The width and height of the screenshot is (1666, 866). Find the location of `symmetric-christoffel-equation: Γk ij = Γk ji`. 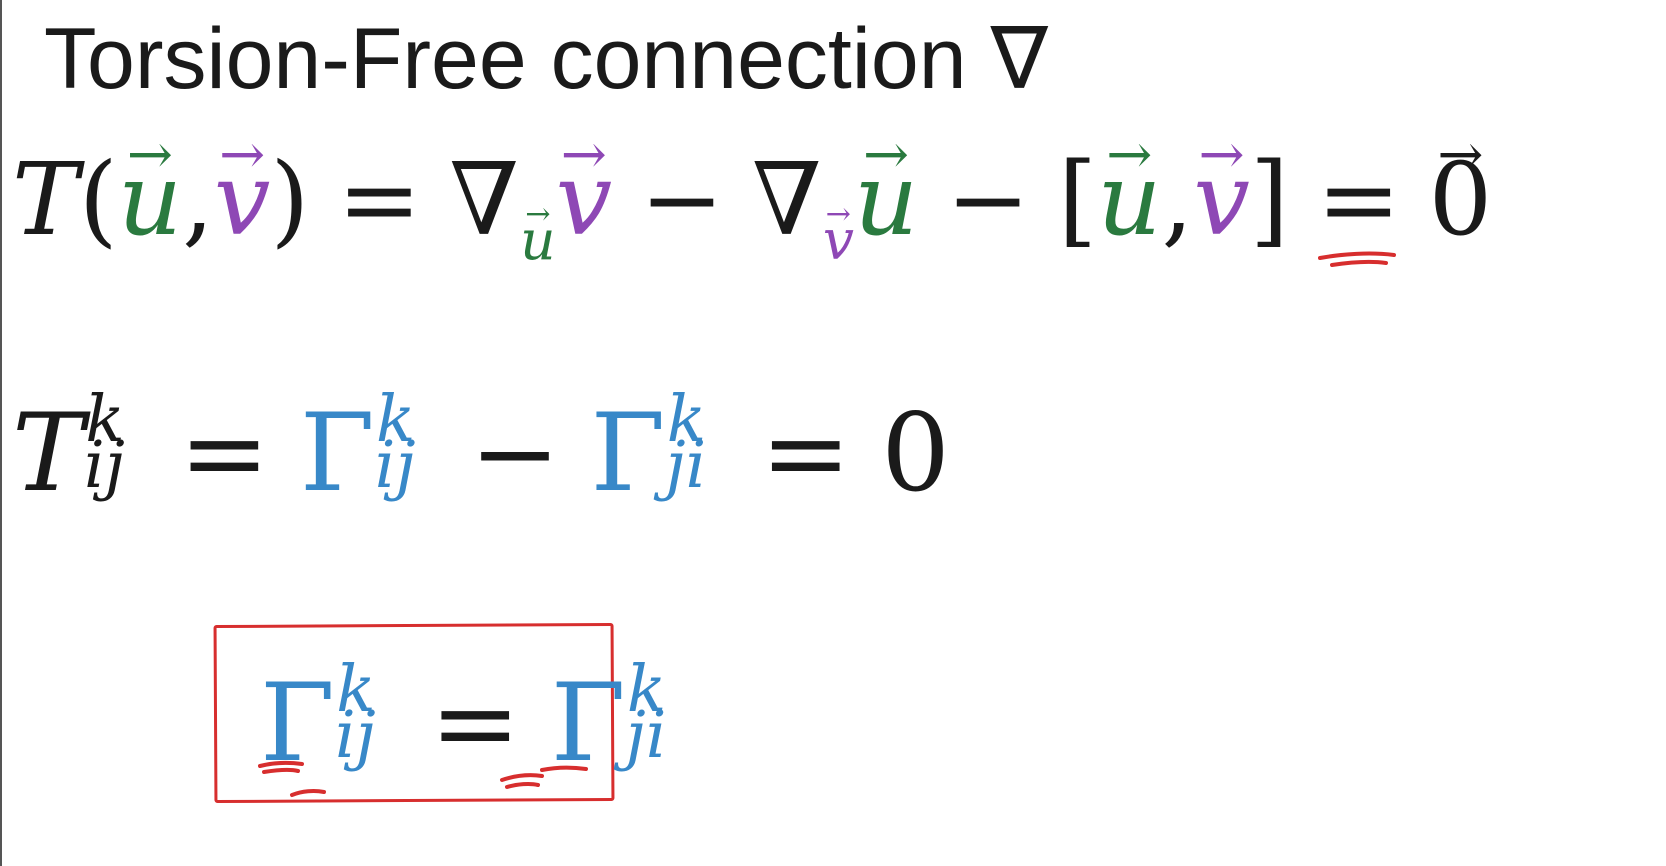

symmetric-christoffel-equation: Γk ij = Γk ji is located at coordinates (475, 718).